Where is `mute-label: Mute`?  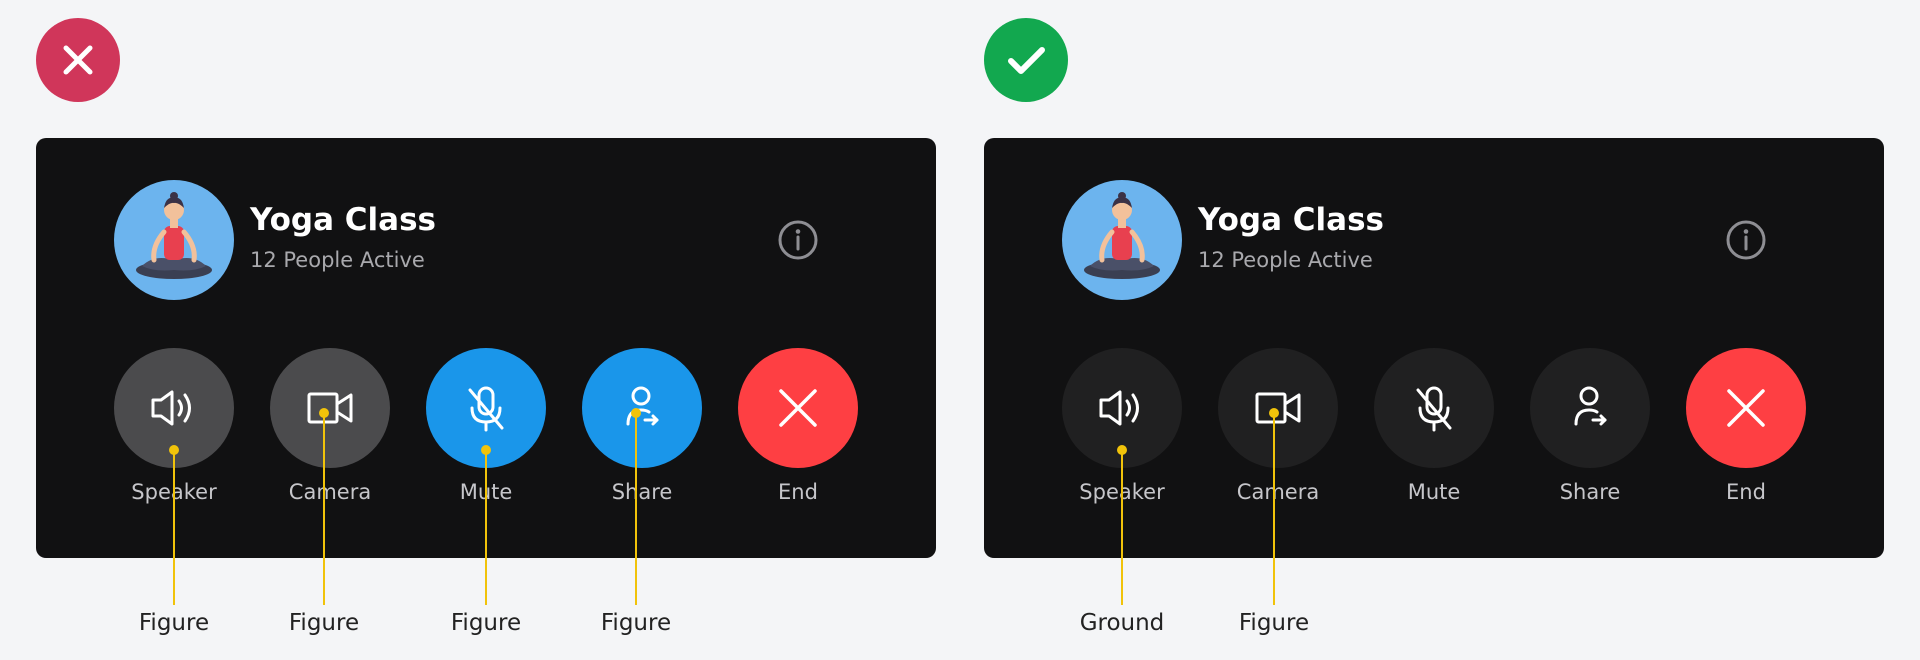
mute-label: Mute is located at coordinates (1434, 492).